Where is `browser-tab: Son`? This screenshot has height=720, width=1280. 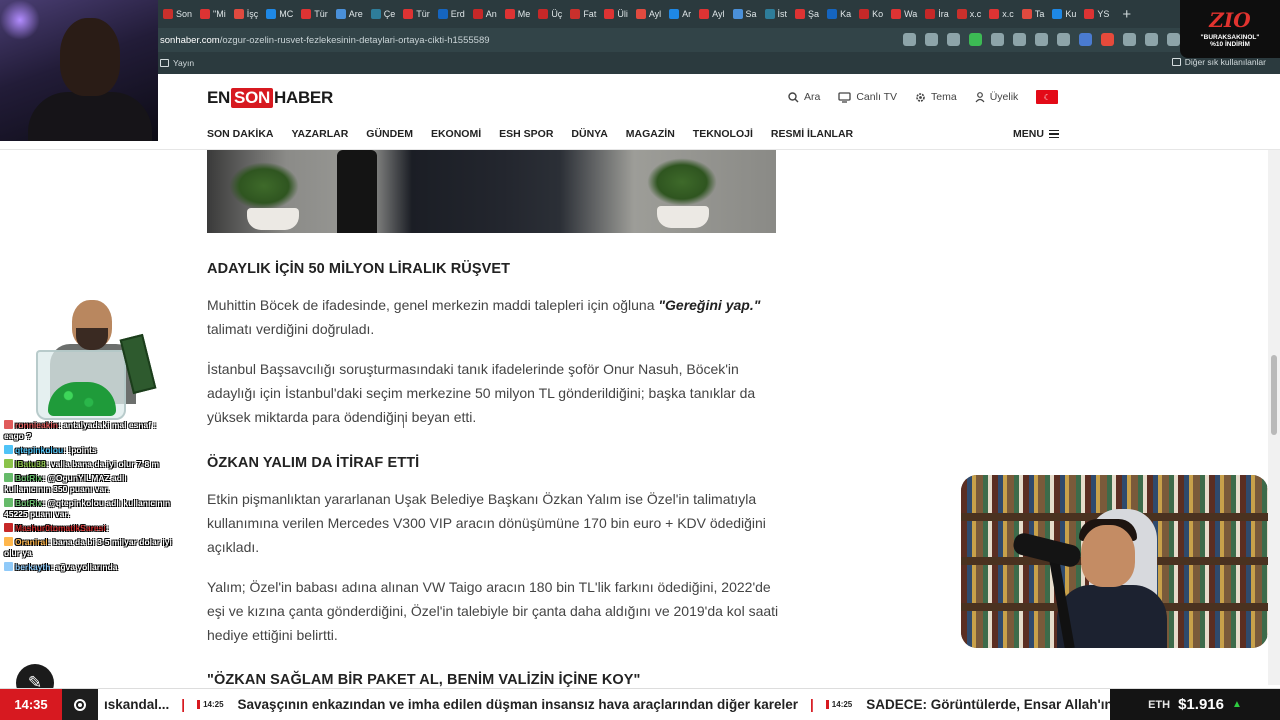 browser-tab: Son is located at coordinates (177, 14).